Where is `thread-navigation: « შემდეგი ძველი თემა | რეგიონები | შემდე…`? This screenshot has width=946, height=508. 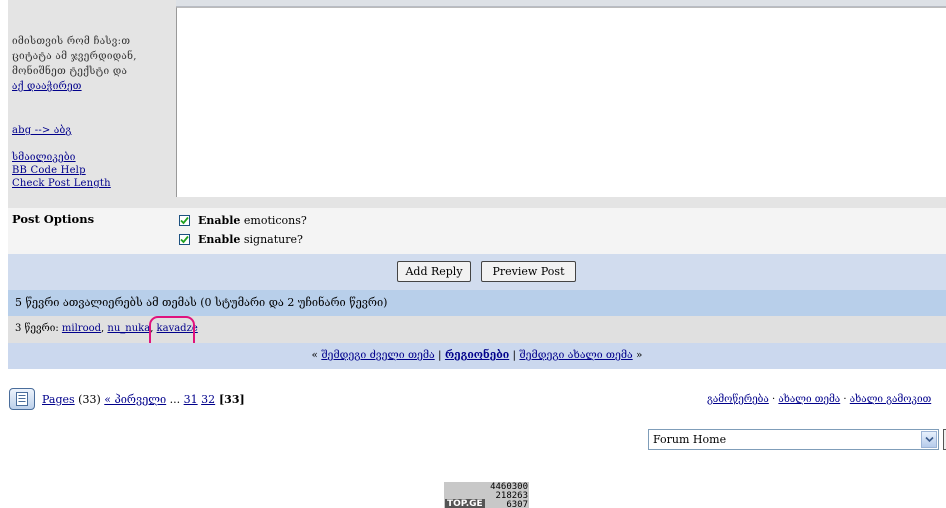 thread-navigation: « შემდეგი ძველი თემა | რეგიონები | შემდე… is located at coordinates (477, 356).